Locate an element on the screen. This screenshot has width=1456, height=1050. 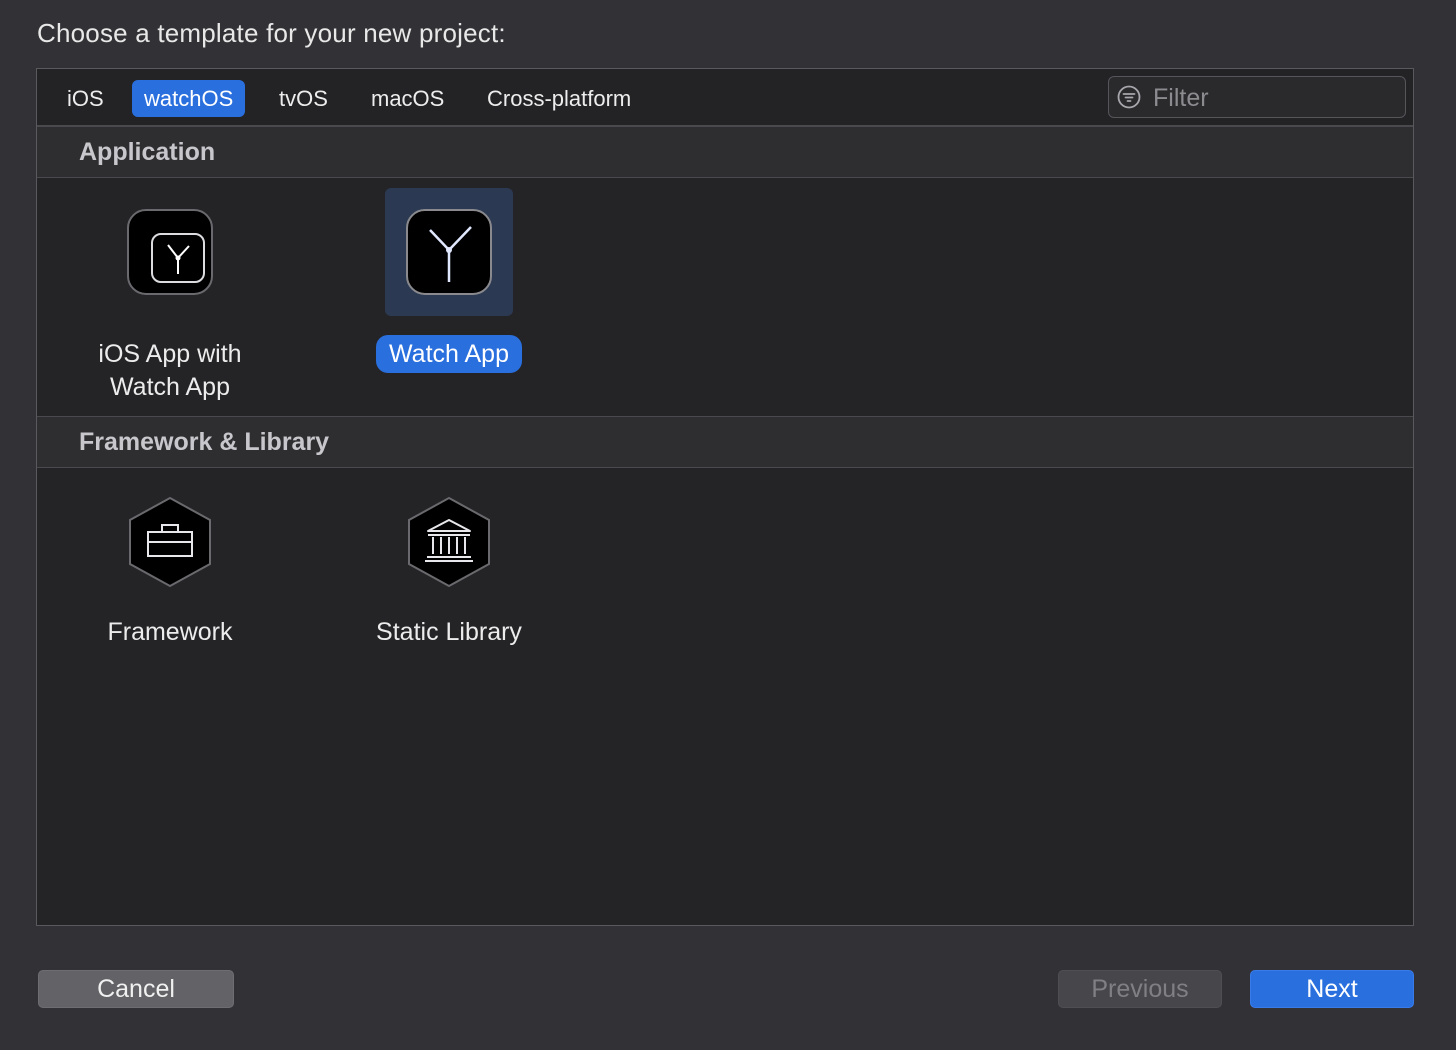
template-watch-app: Watch App is located at coordinates (449, 298).